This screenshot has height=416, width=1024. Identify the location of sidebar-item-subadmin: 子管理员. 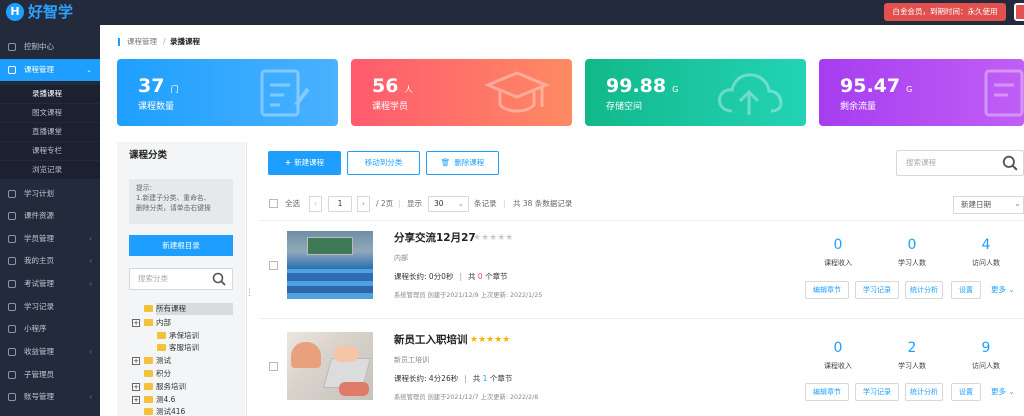
(50, 375).